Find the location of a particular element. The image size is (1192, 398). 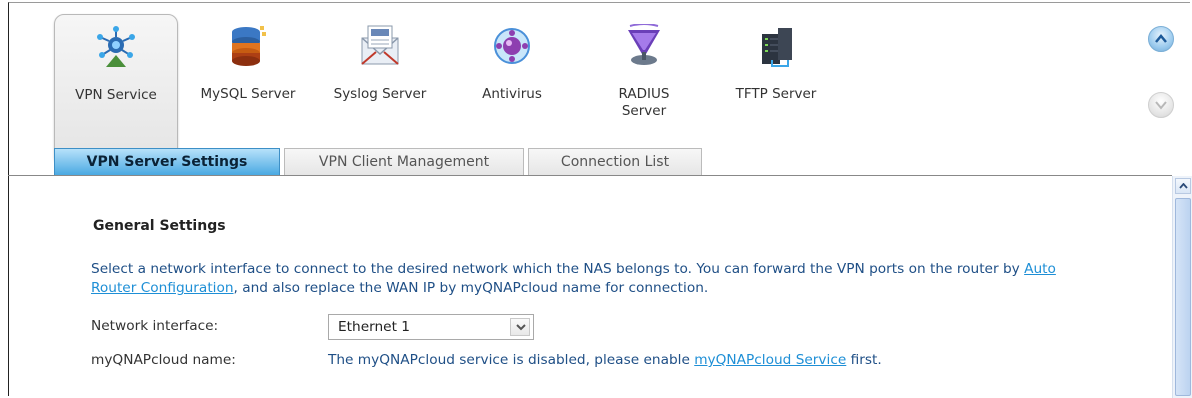

scroll-apps-down-button is located at coordinates (1161, 105).